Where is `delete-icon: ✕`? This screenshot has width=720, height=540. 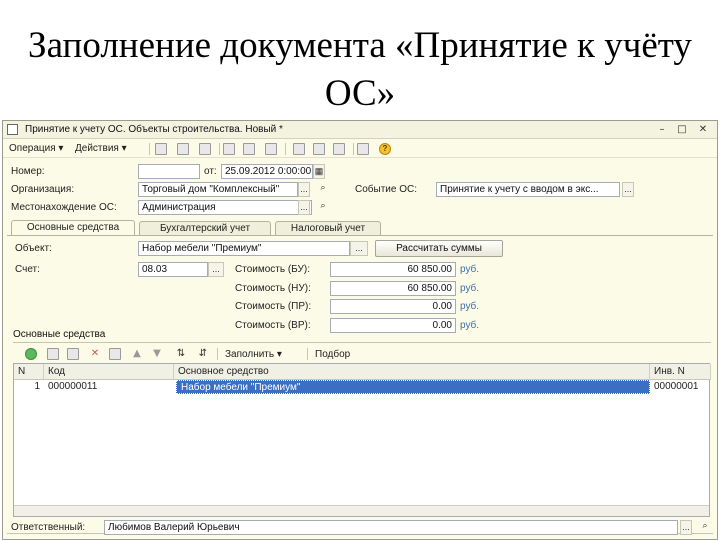
delete-icon: ✕ is located at coordinates (95, 353).